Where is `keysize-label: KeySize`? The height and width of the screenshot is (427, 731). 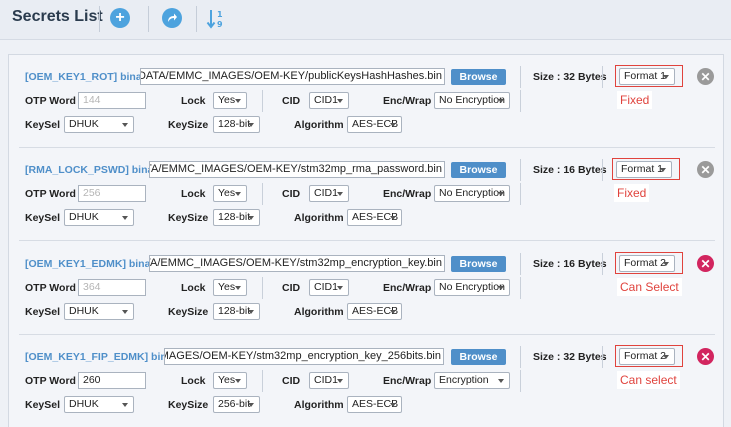
keysize-label: KeySize is located at coordinates (188, 312).